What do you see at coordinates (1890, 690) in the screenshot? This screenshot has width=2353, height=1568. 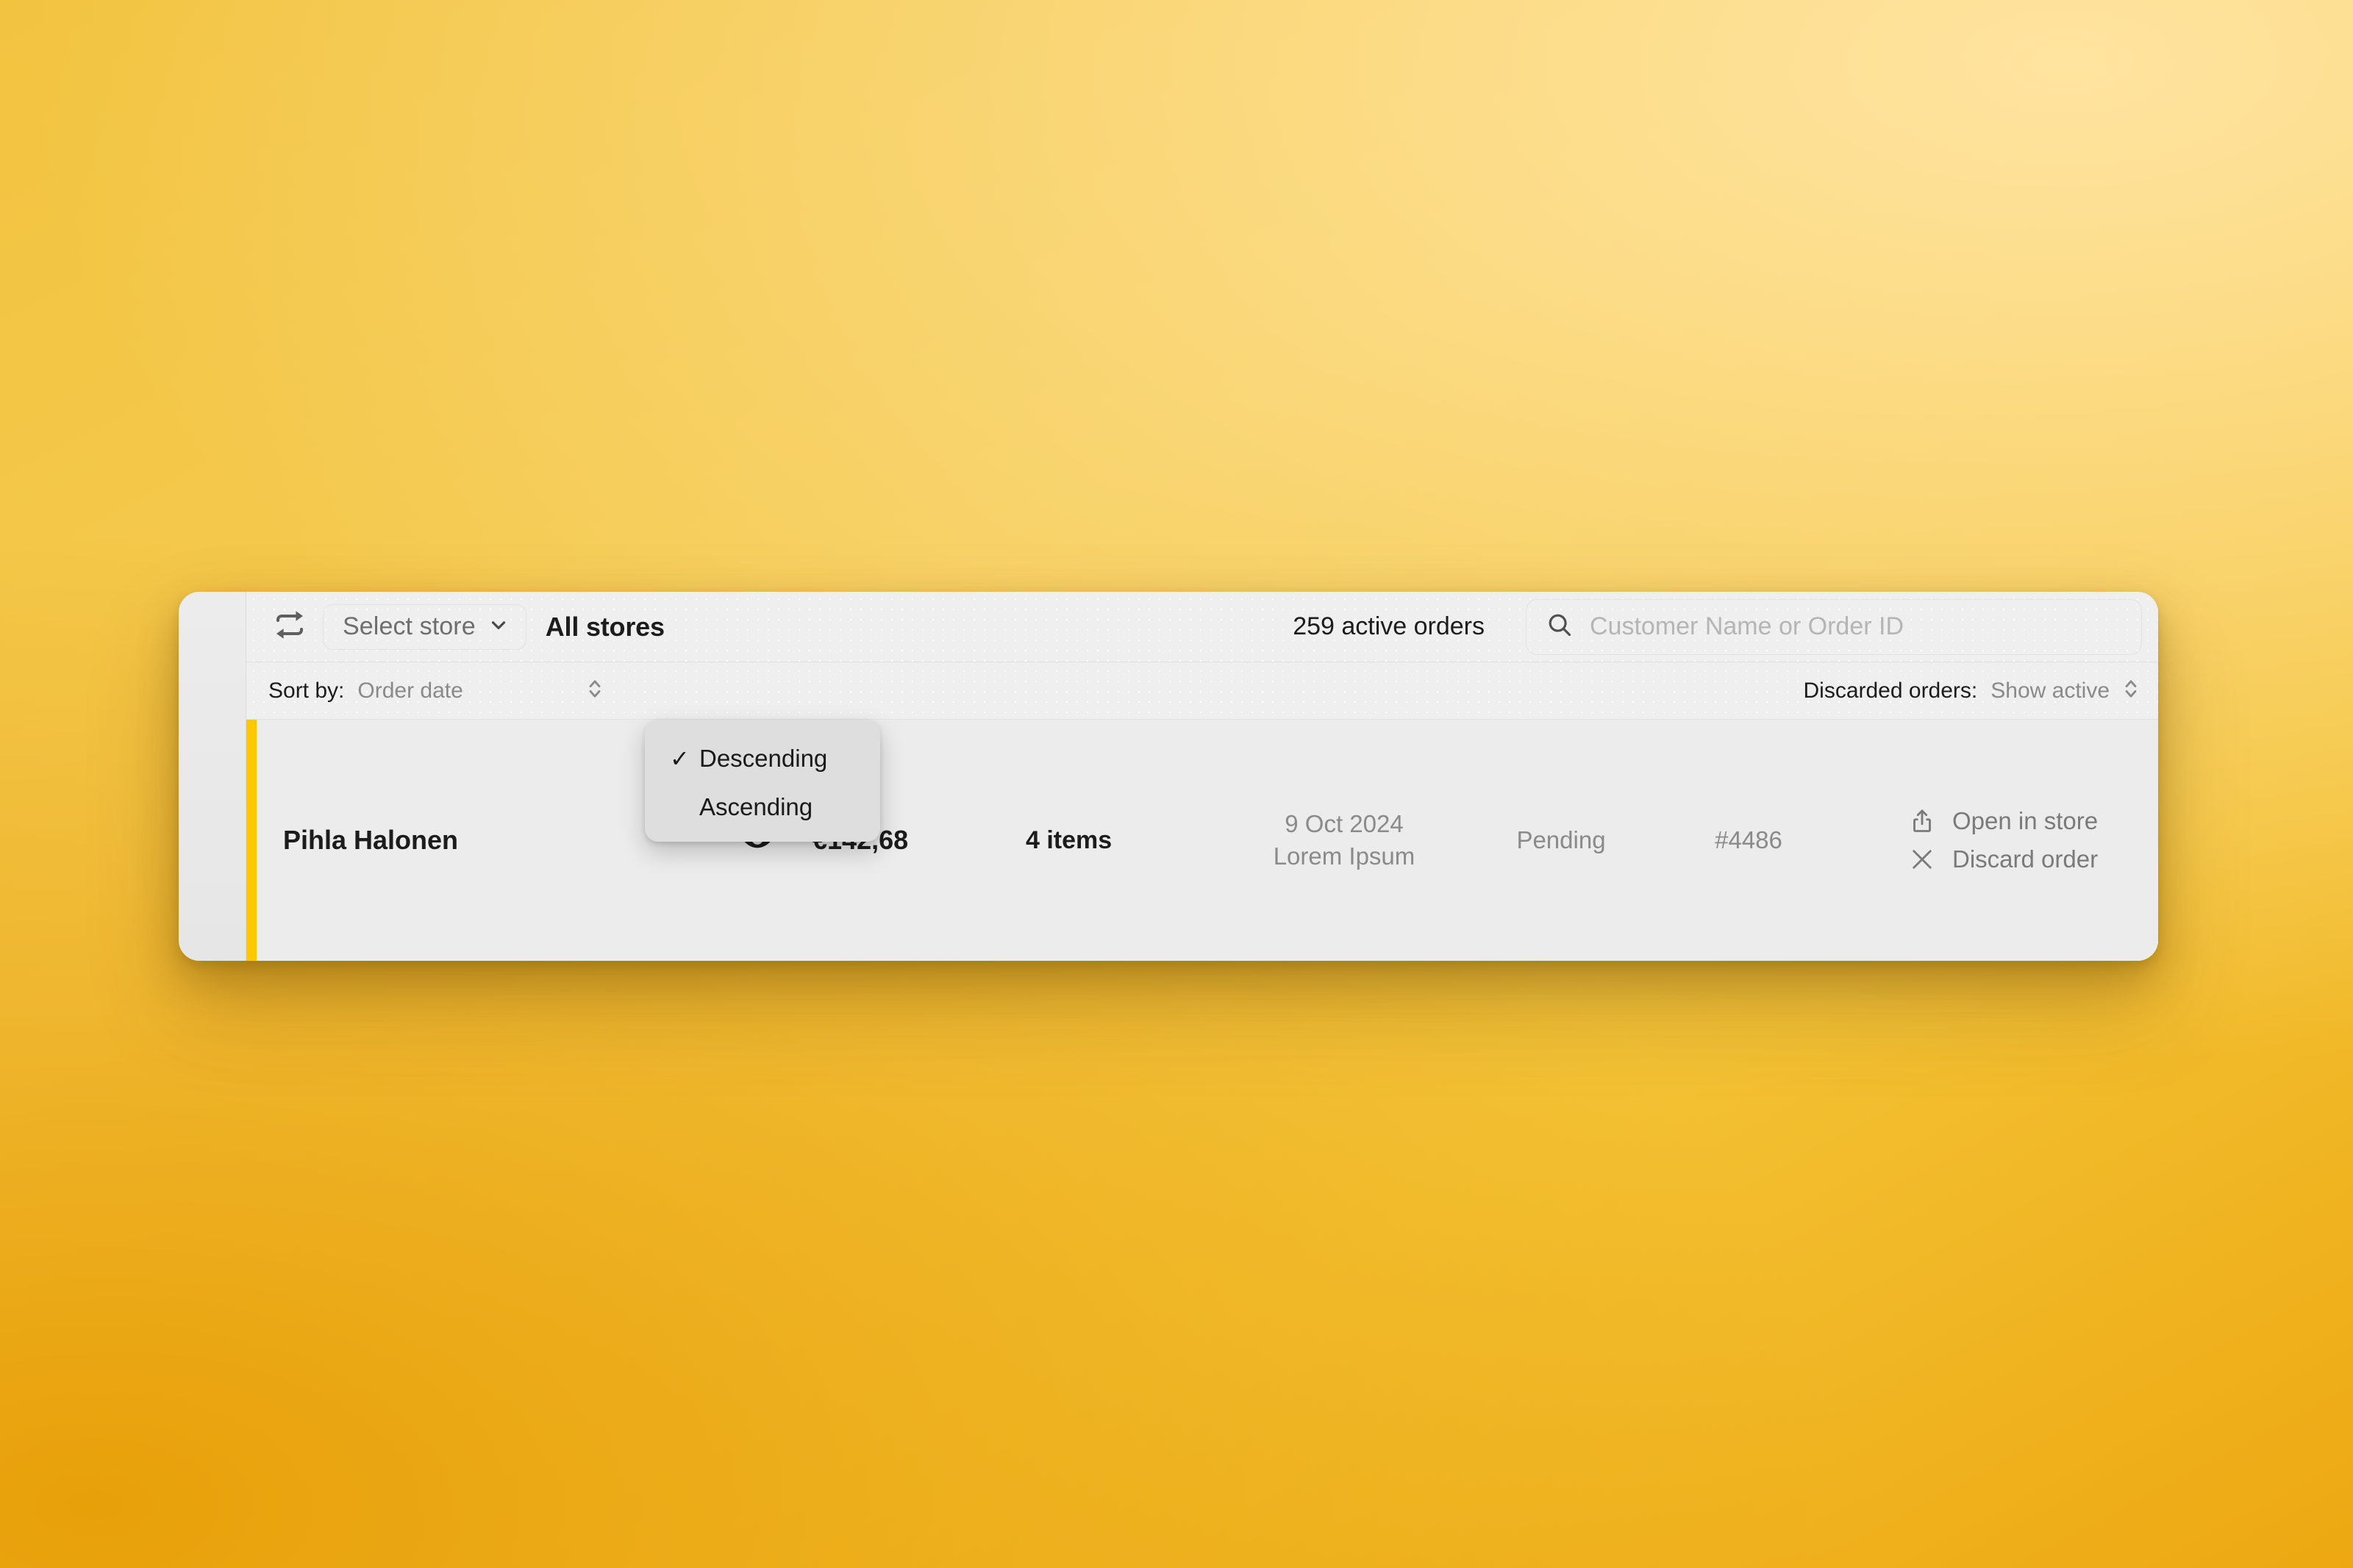 I see `discarded-orders-label: Discarded orders:` at bounding box center [1890, 690].